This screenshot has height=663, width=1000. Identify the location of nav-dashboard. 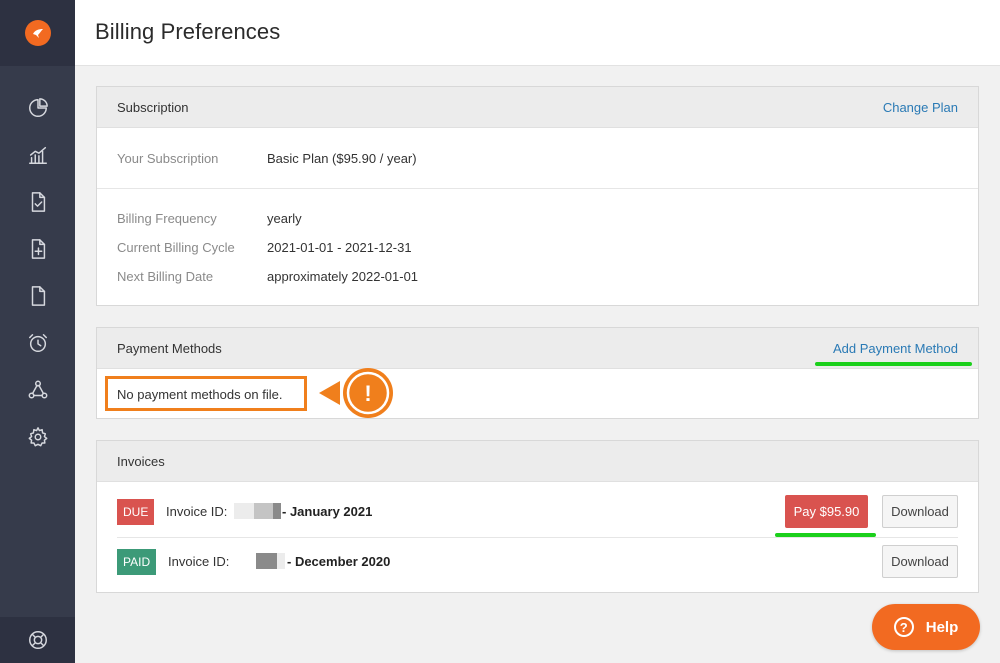
(37, 108).